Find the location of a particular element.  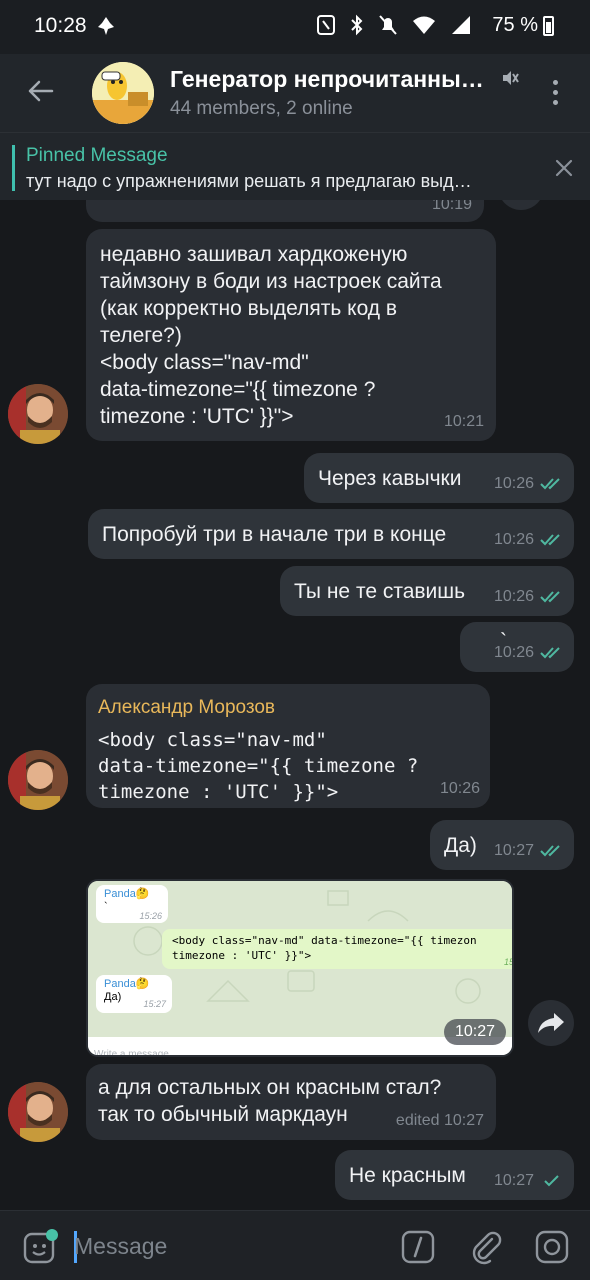

photo-time-badge: 10:27 is located at coordinates (475, 1032).